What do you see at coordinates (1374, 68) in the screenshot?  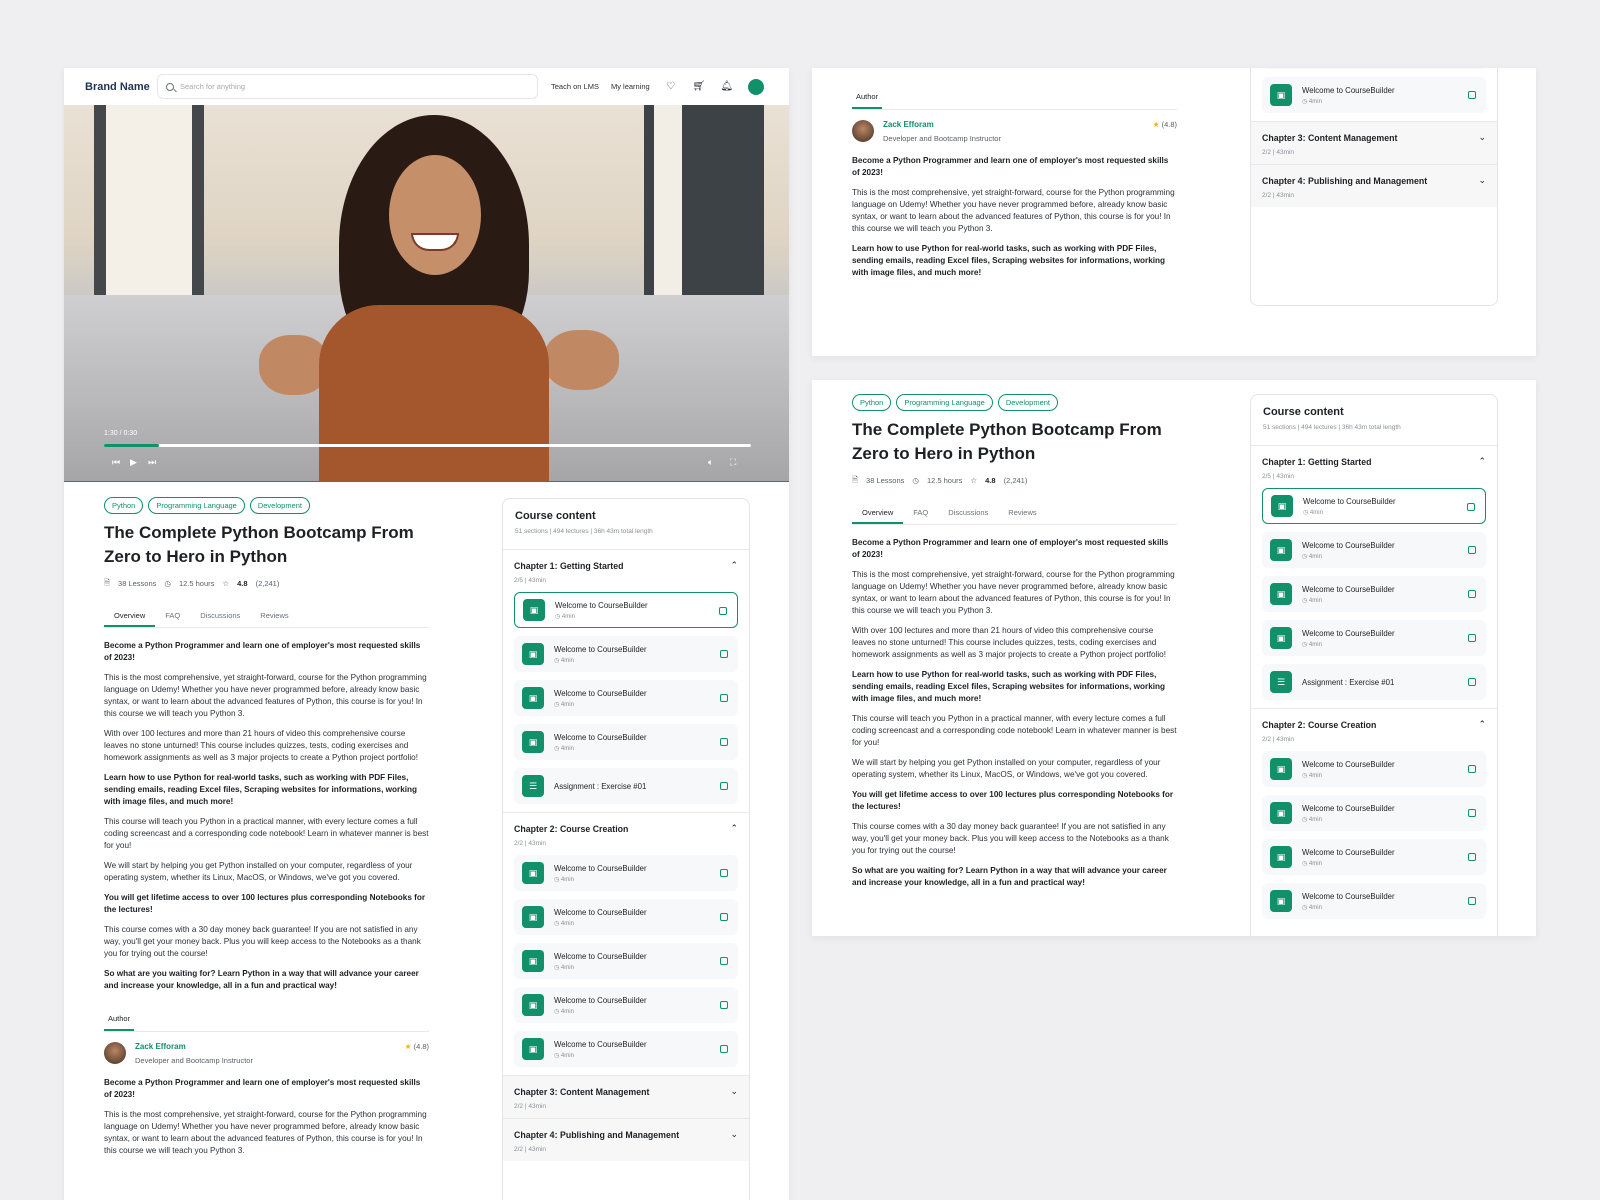 I see `lesson-item` at bounding box center [1374, 68].